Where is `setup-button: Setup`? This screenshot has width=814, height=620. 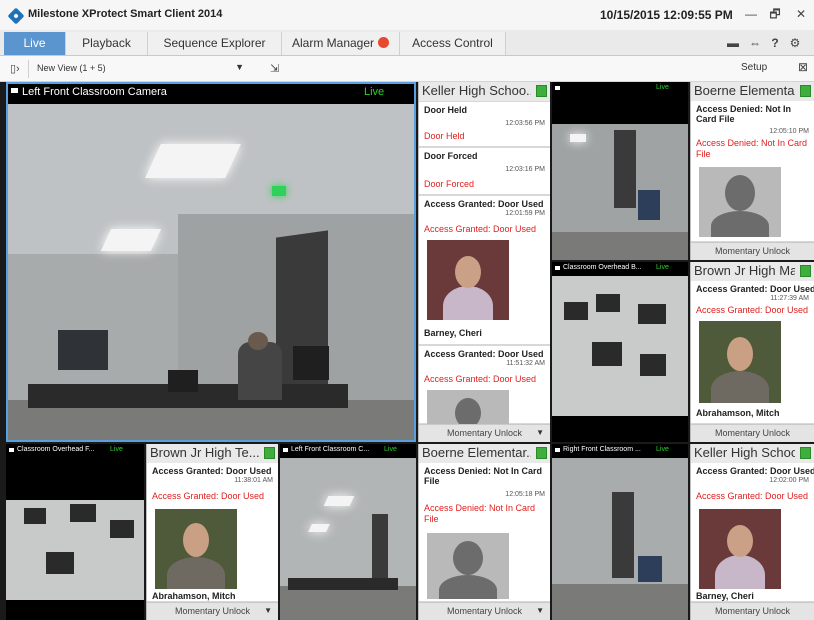 setup-button: Setup is located at coordinates (754, 67).